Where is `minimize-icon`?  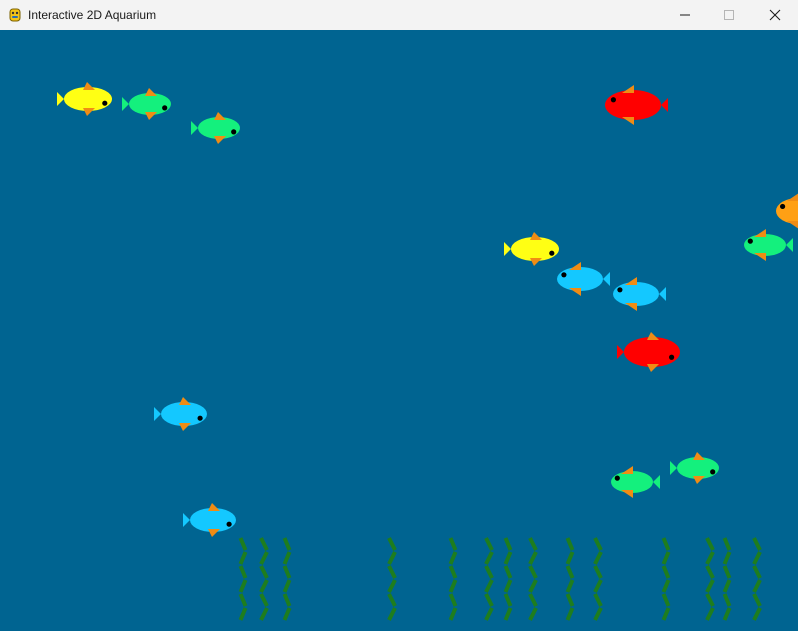
minimize-icon is located at coordinates (685, 15).